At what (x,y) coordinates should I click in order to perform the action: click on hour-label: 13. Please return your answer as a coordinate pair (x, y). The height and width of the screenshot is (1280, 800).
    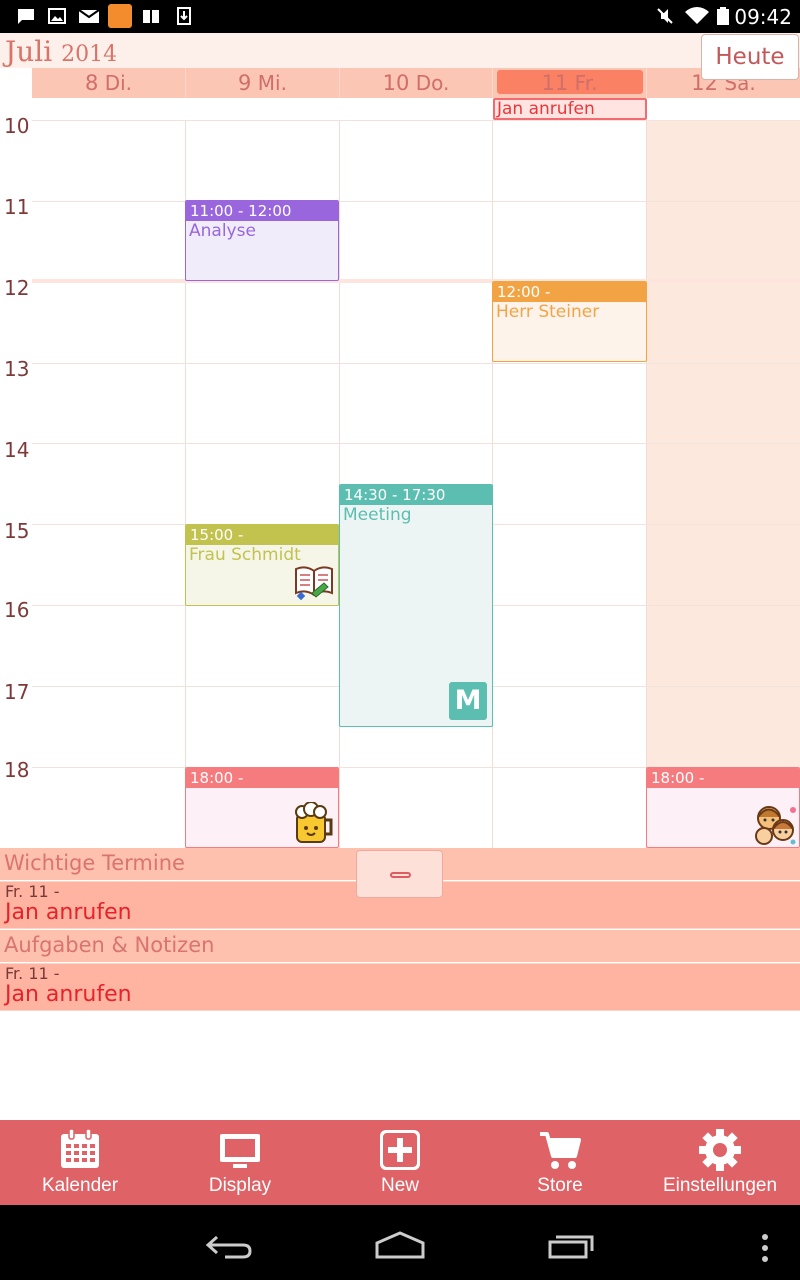
    Looking at the image, I should click on (17, 369).